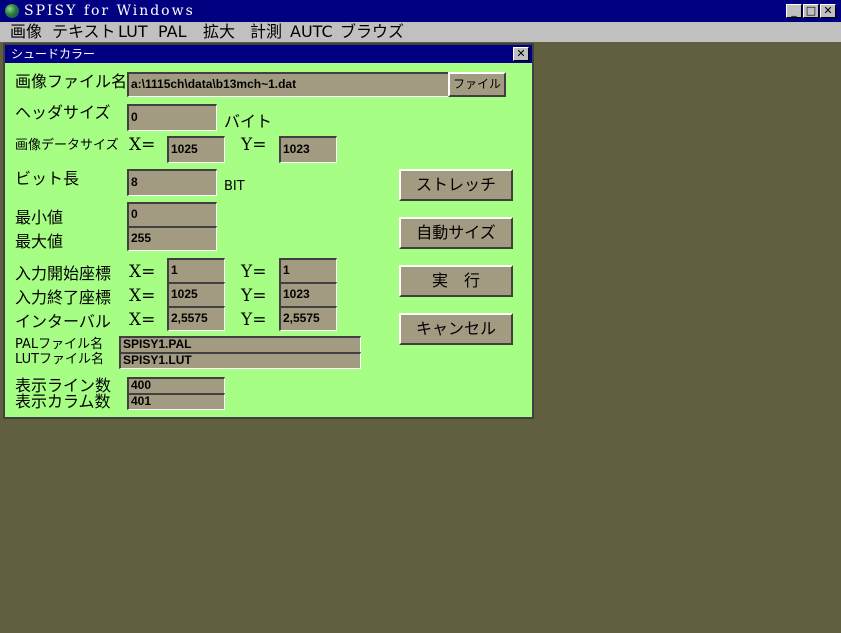 This screenshot has height=633, width=841. What do you see at coordinates (53, 54) in the screenshot?
I see `dialog-title: シュードカラー` at bounding box center [53, 54].